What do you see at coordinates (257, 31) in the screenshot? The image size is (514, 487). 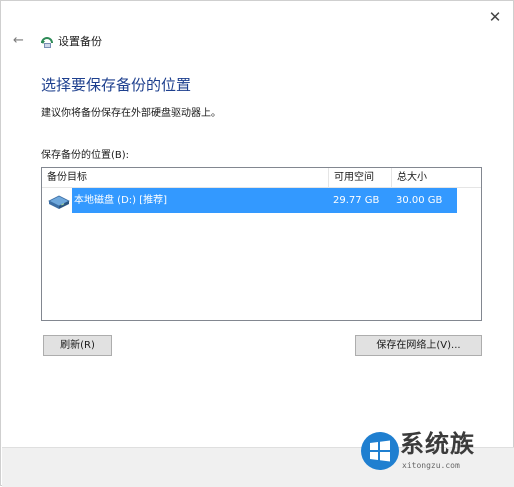 I see `title-bar: ← 设置备份 ✕` at bounding box center [257, 31].